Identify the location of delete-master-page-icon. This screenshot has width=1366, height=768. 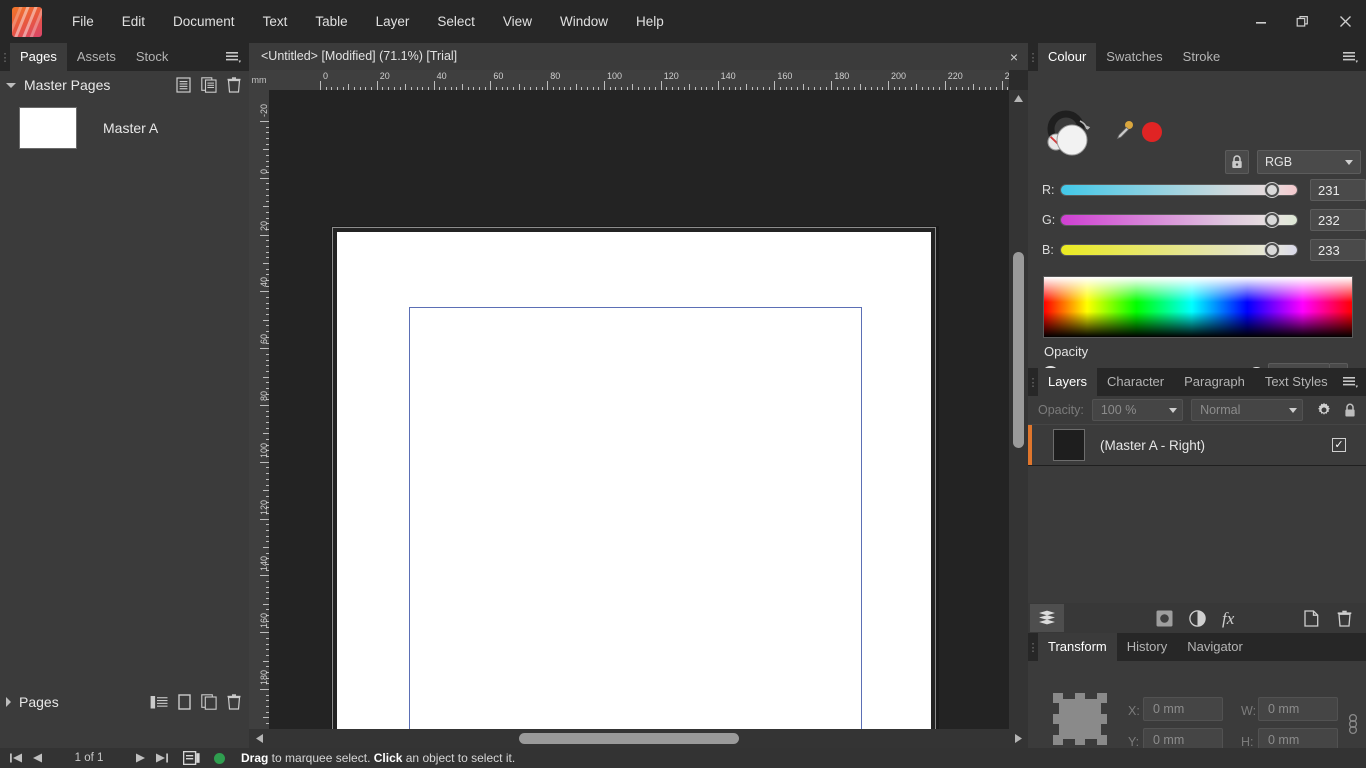
(234, 85).